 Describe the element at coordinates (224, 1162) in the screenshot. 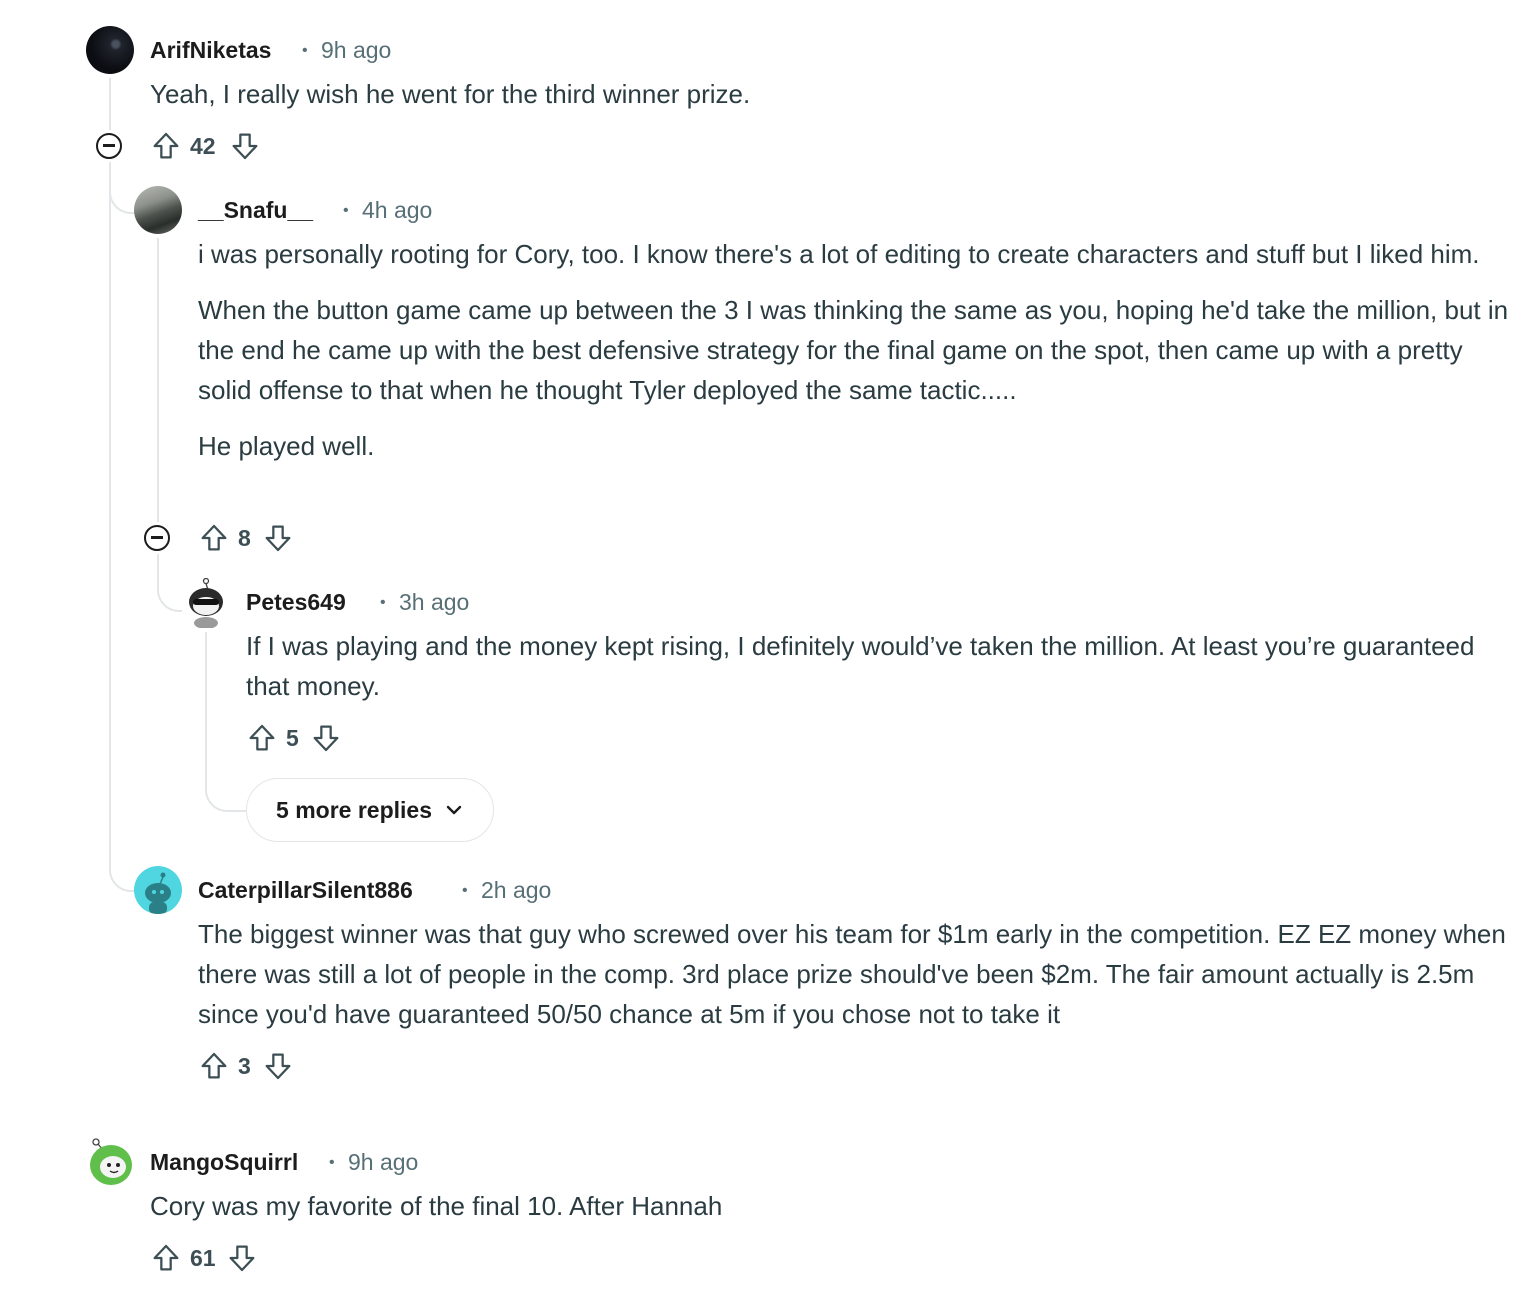

I see `comment-username: MangoSquirrl` at that location.